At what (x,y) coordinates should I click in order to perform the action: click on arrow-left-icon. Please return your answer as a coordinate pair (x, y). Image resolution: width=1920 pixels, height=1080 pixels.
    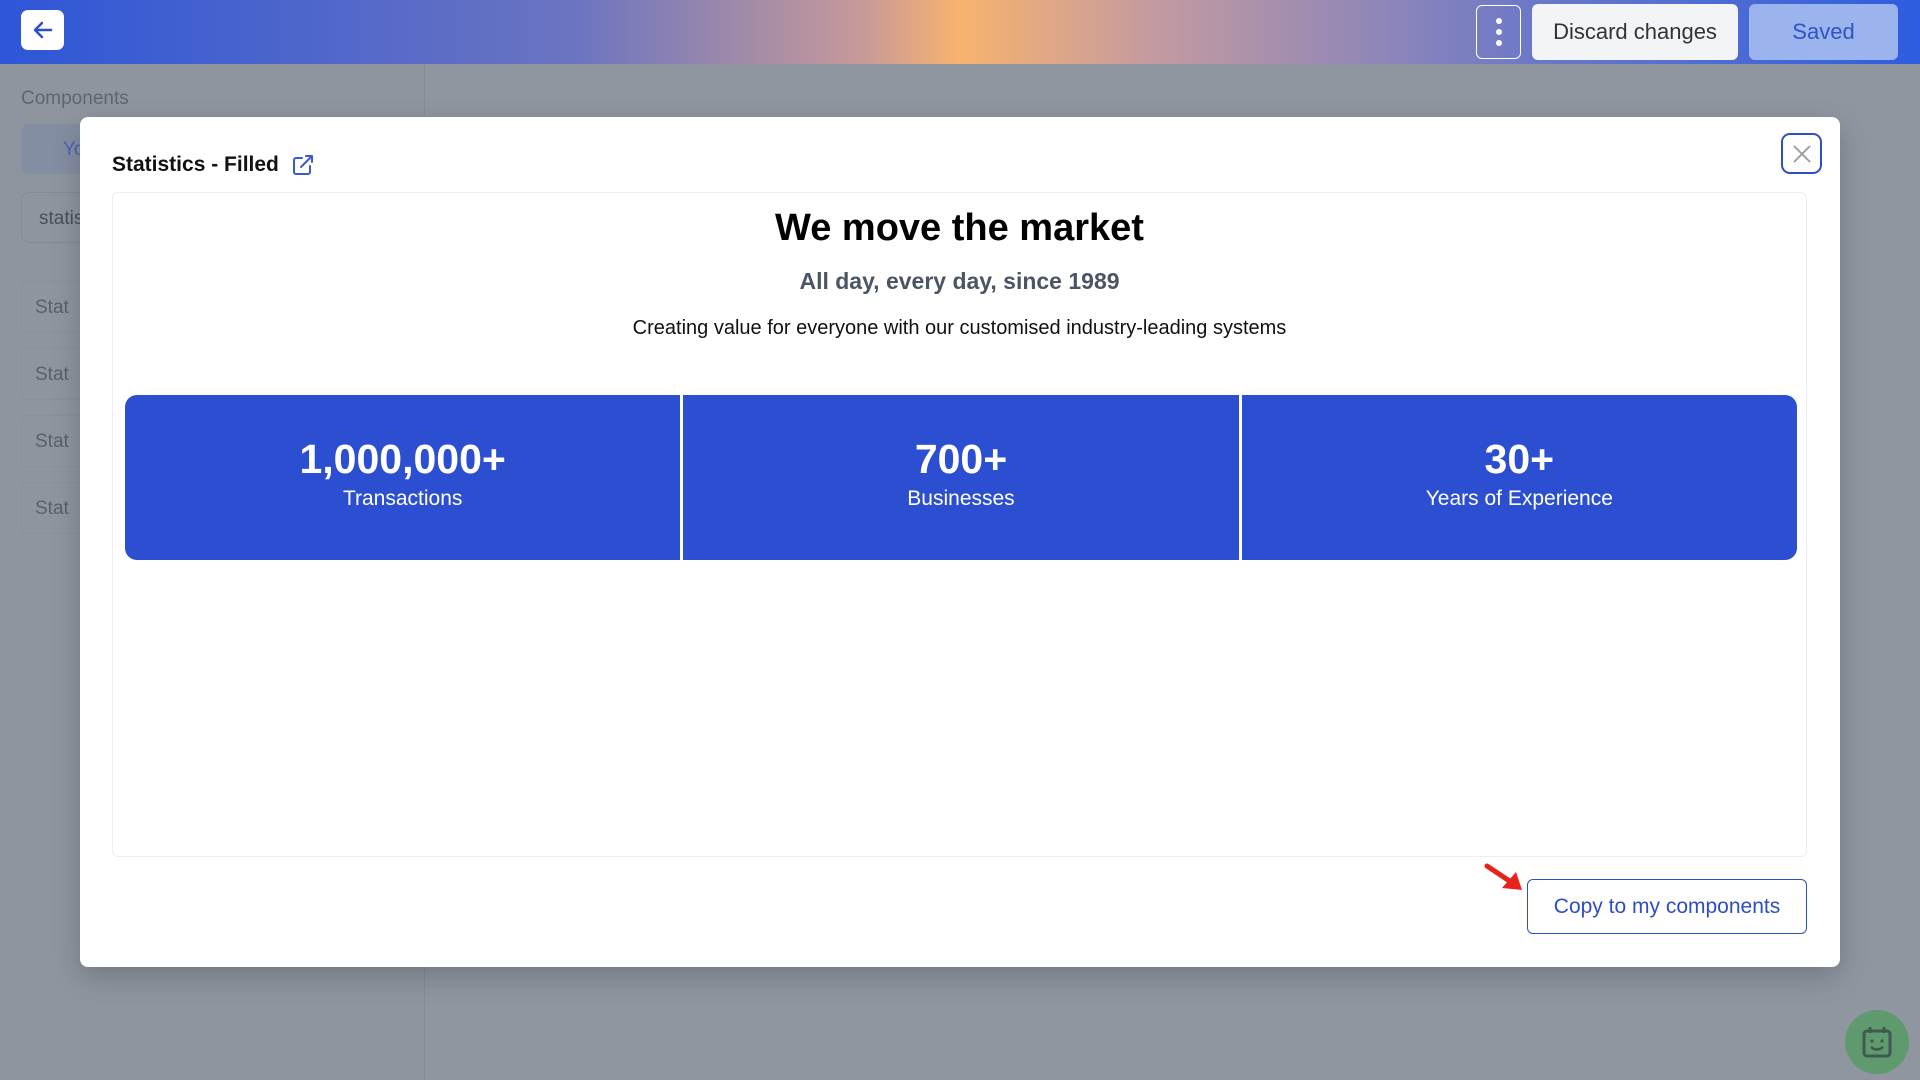
    Looking at the image, I should click on (42, 30).